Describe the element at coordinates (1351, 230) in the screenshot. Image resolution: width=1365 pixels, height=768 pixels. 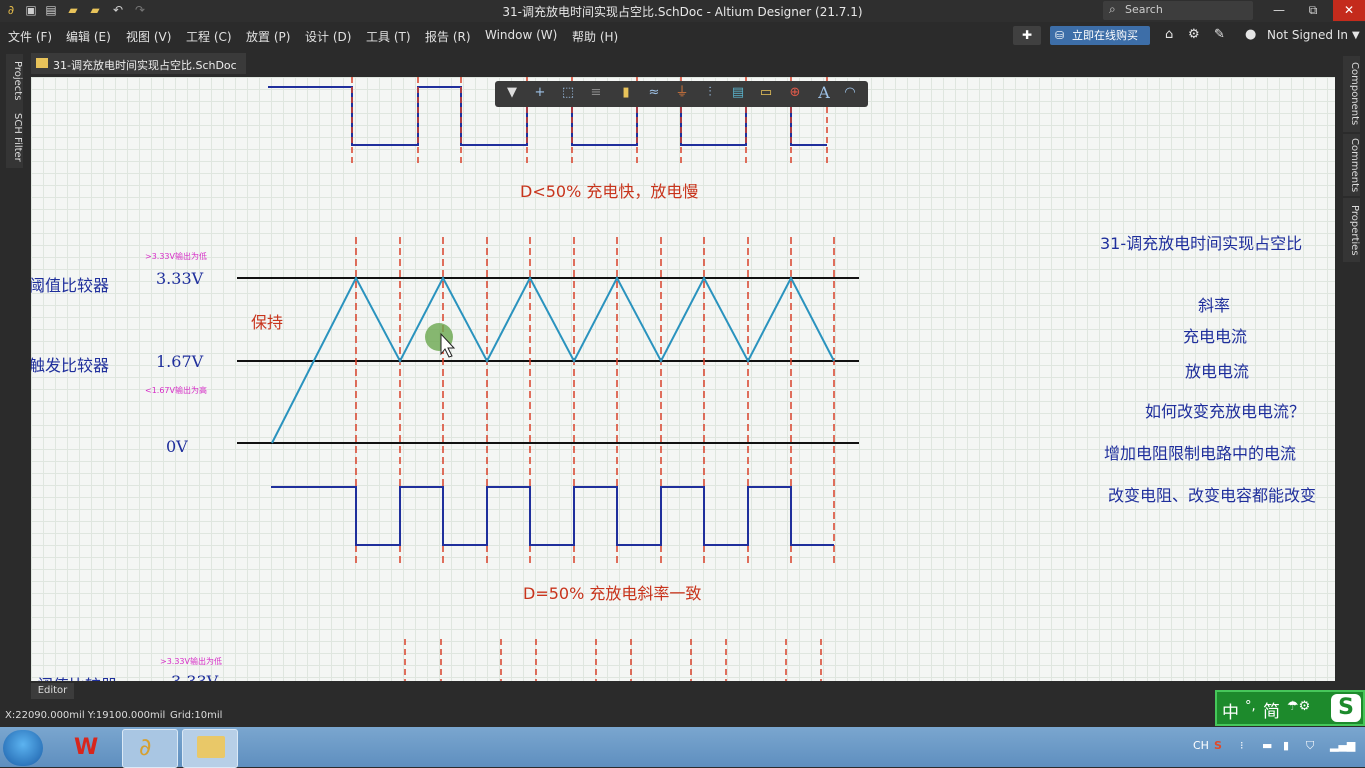
I see `panel-tab-properties: Properties` at that location.